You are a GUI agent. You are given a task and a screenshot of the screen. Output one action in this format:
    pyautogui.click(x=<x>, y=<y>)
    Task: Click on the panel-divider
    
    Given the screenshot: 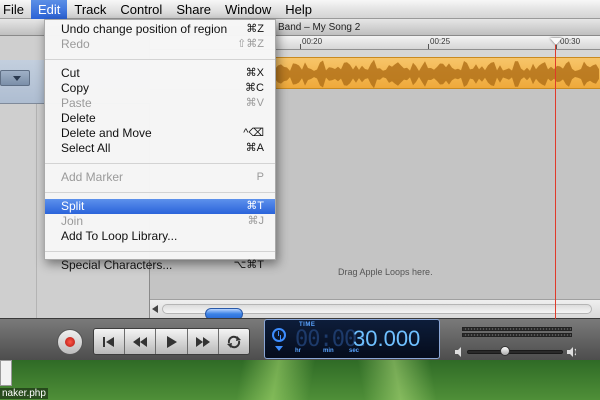 What is the action you would take?
    pyautogui.click(x=36, y=211)
    